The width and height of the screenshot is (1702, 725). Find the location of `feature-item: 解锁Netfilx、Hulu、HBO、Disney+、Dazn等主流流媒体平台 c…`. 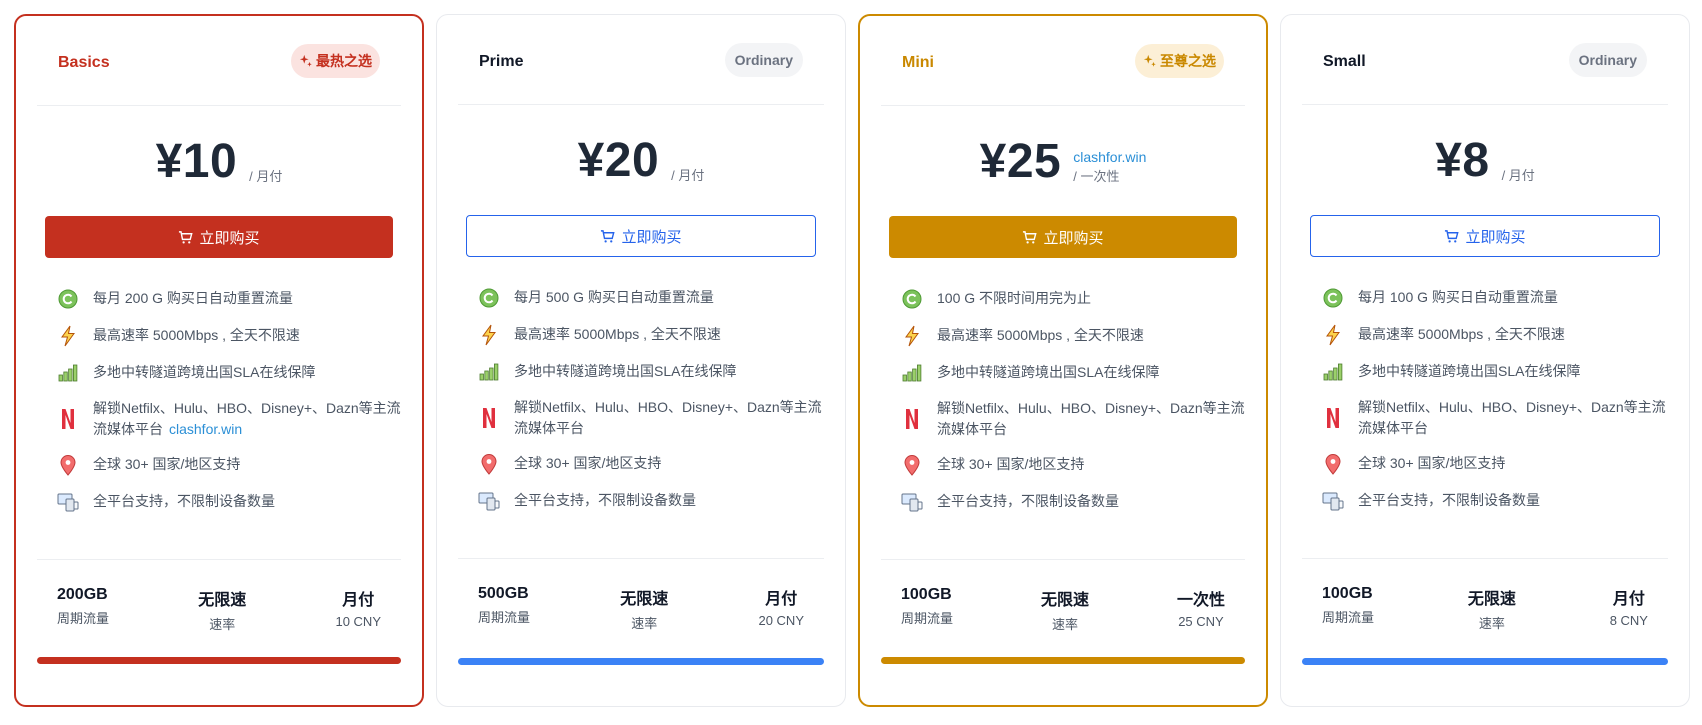

feature-item: 解锁Netfilx、Hulu、HBO、Disney+、Dazn等主流流媒体平台 c… is located at coordinates (229, 418).